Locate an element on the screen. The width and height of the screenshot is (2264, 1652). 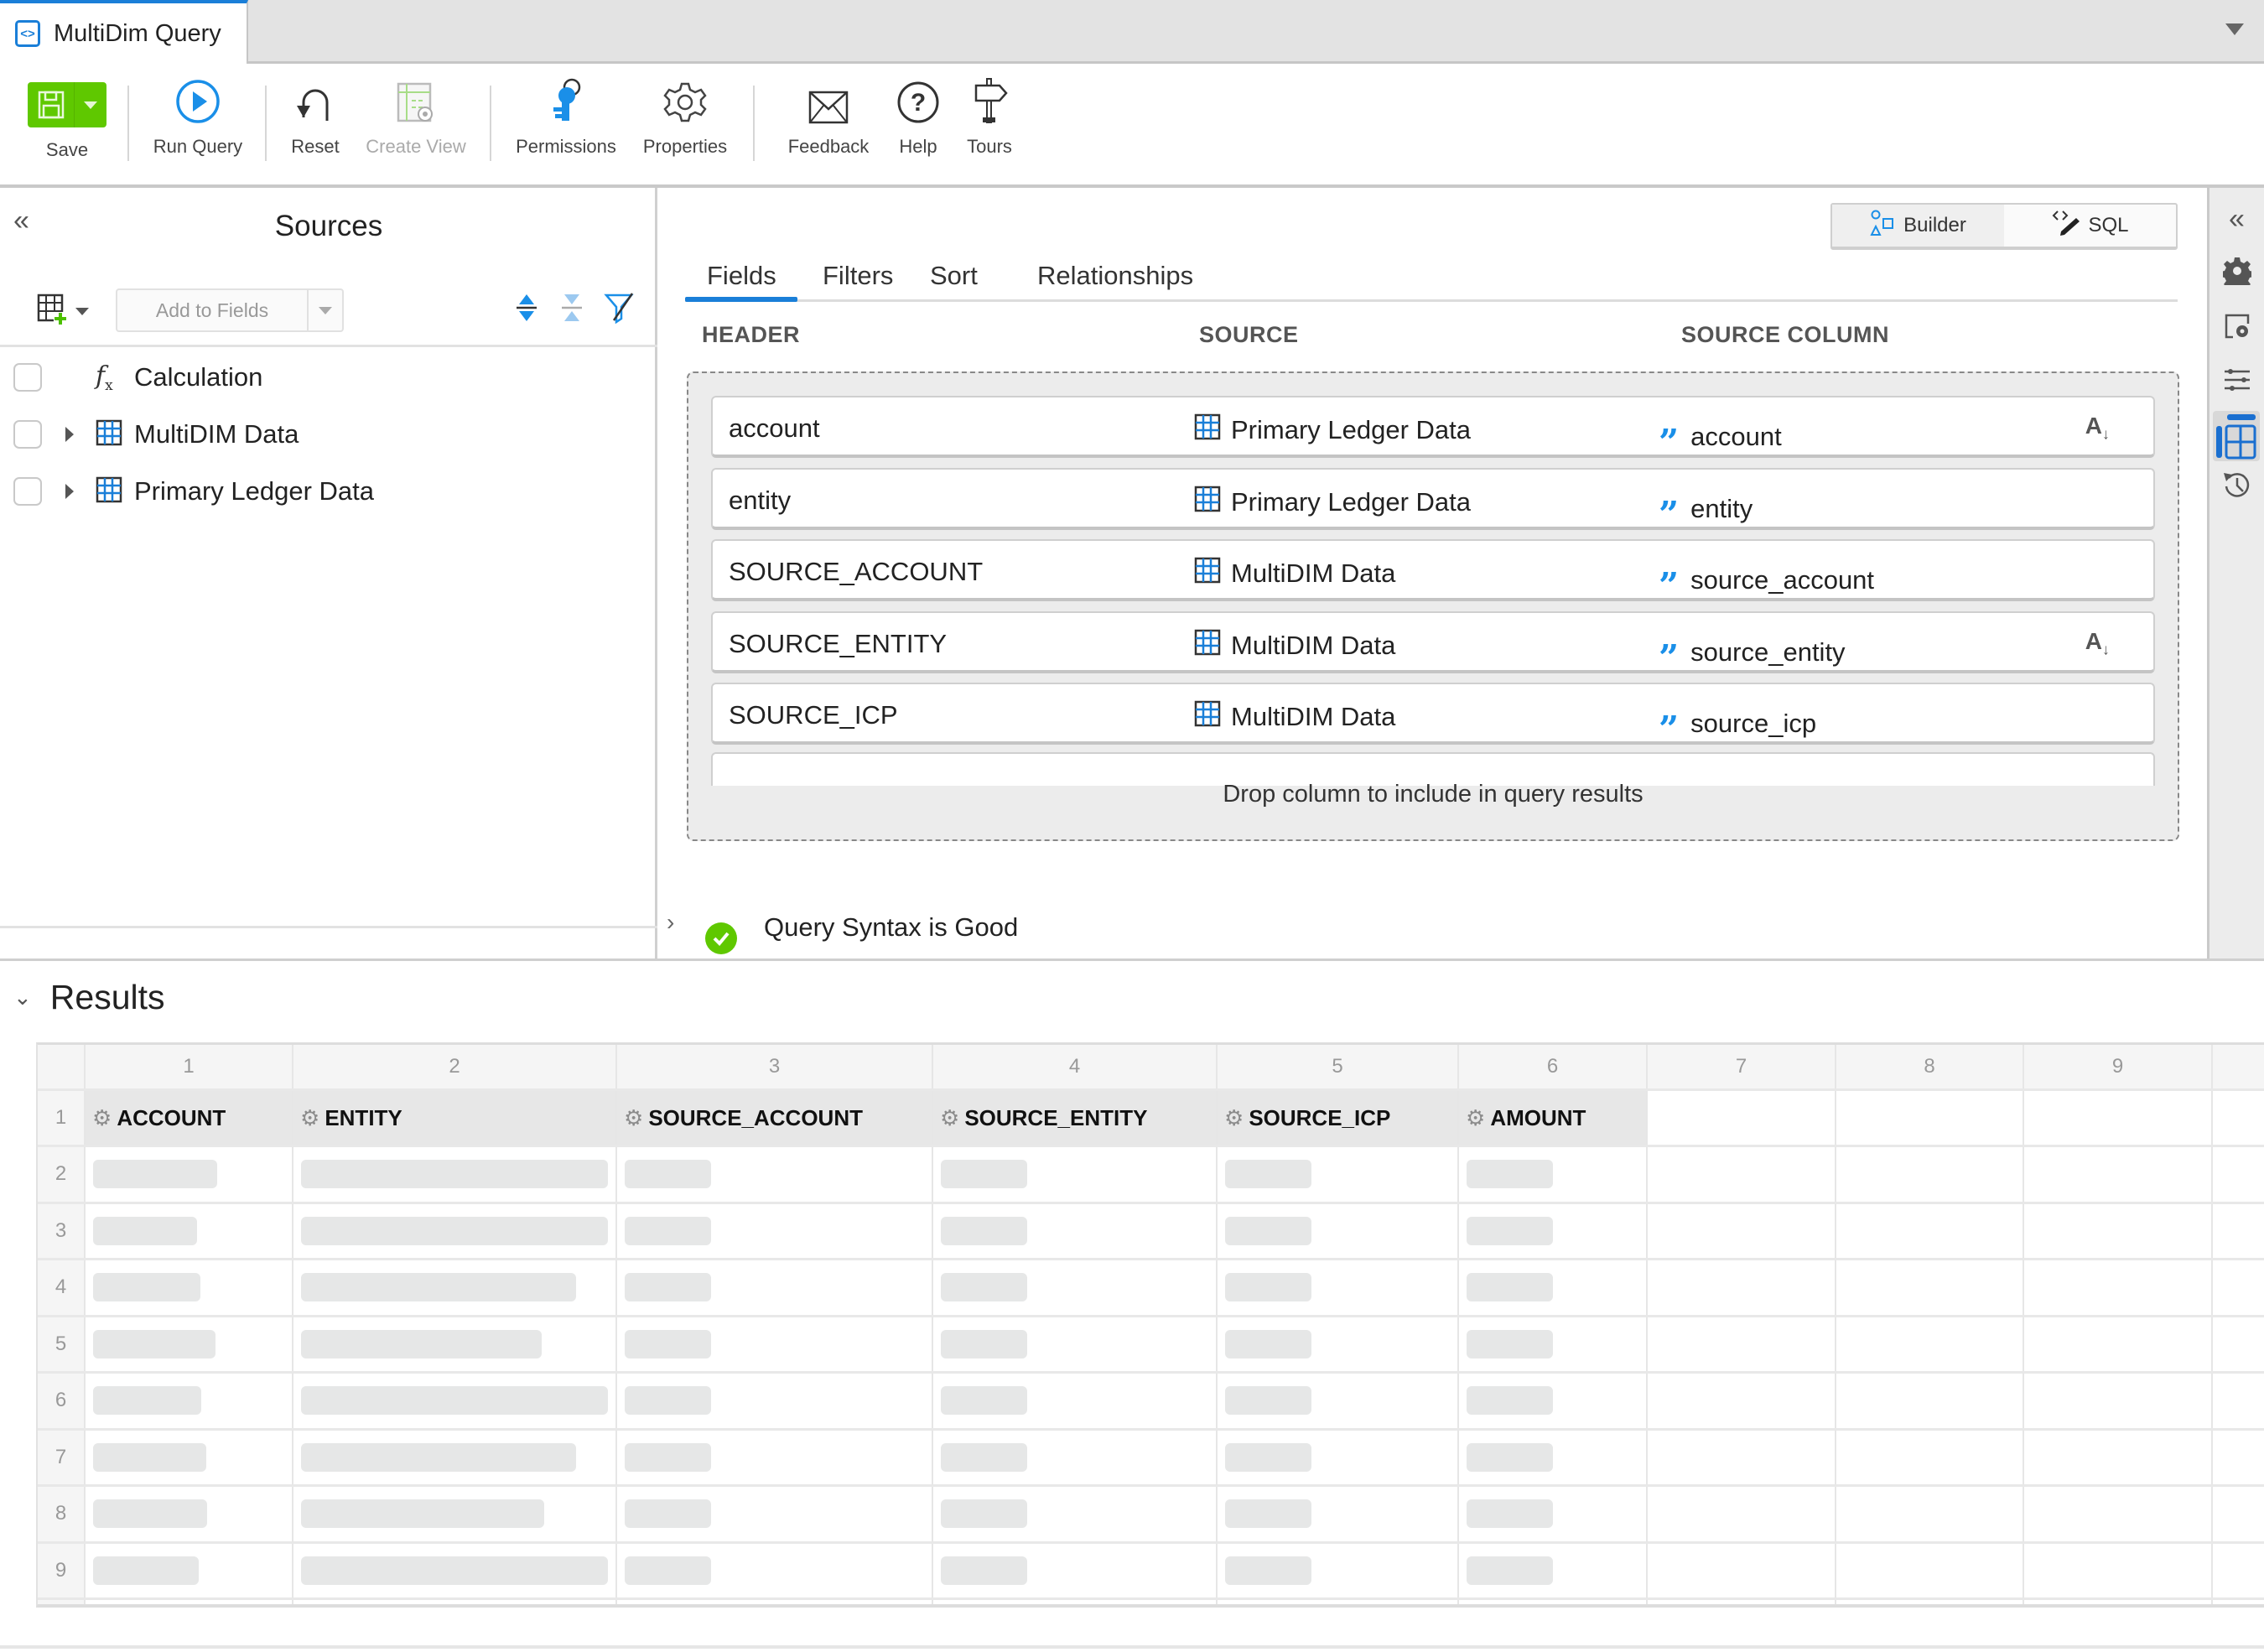
grid-column-header: ⚙ SOURCE_ICP is located at coordinates (1338, 1118).